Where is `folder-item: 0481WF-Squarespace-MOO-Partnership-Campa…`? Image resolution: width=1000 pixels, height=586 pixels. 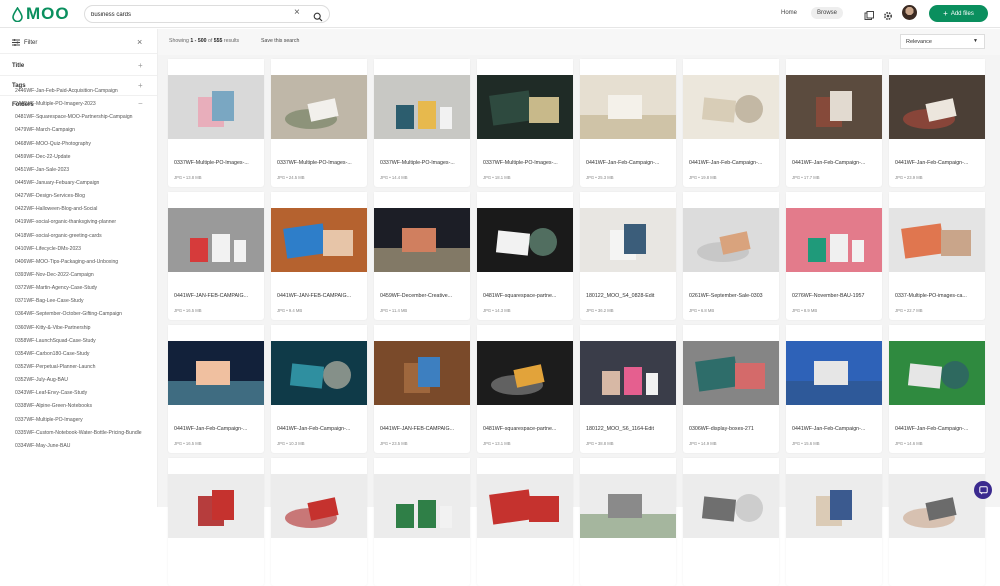
folder-item: 0481WF-Squarespace-MOO-Partnership-Campa… is located at coordinates (80, 117).